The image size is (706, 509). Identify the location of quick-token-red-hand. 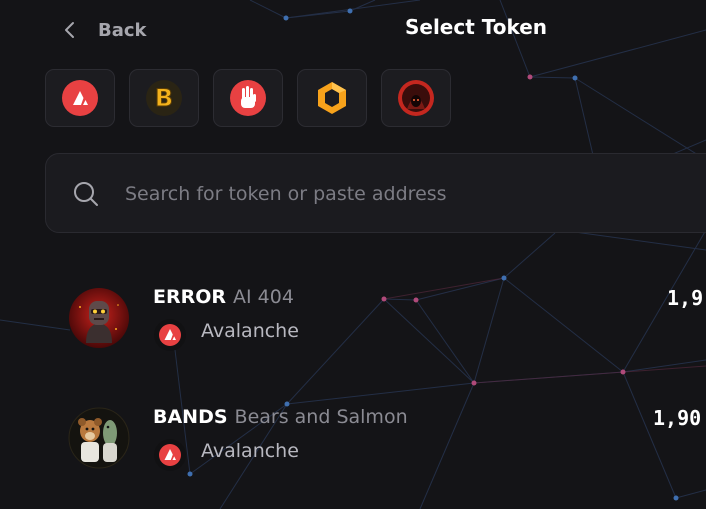
(248, 98).